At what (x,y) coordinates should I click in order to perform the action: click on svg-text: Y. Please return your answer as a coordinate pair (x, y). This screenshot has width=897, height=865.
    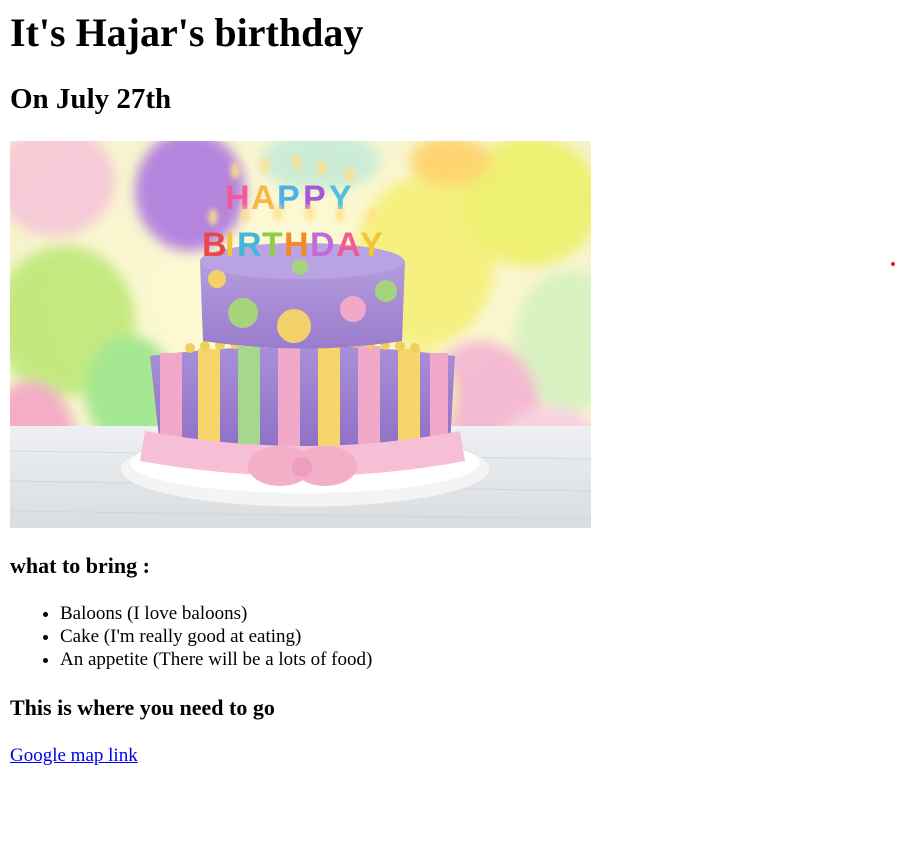
    Looking at the image, I should click on (371, 245).